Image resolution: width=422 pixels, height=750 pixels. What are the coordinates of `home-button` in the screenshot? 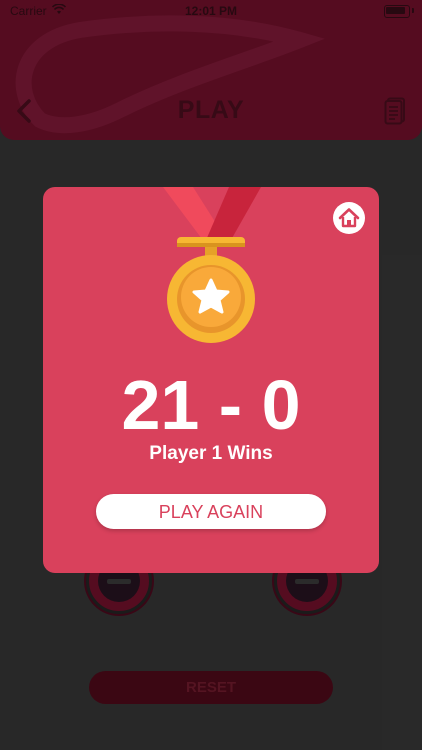 It's located at (349, 218).